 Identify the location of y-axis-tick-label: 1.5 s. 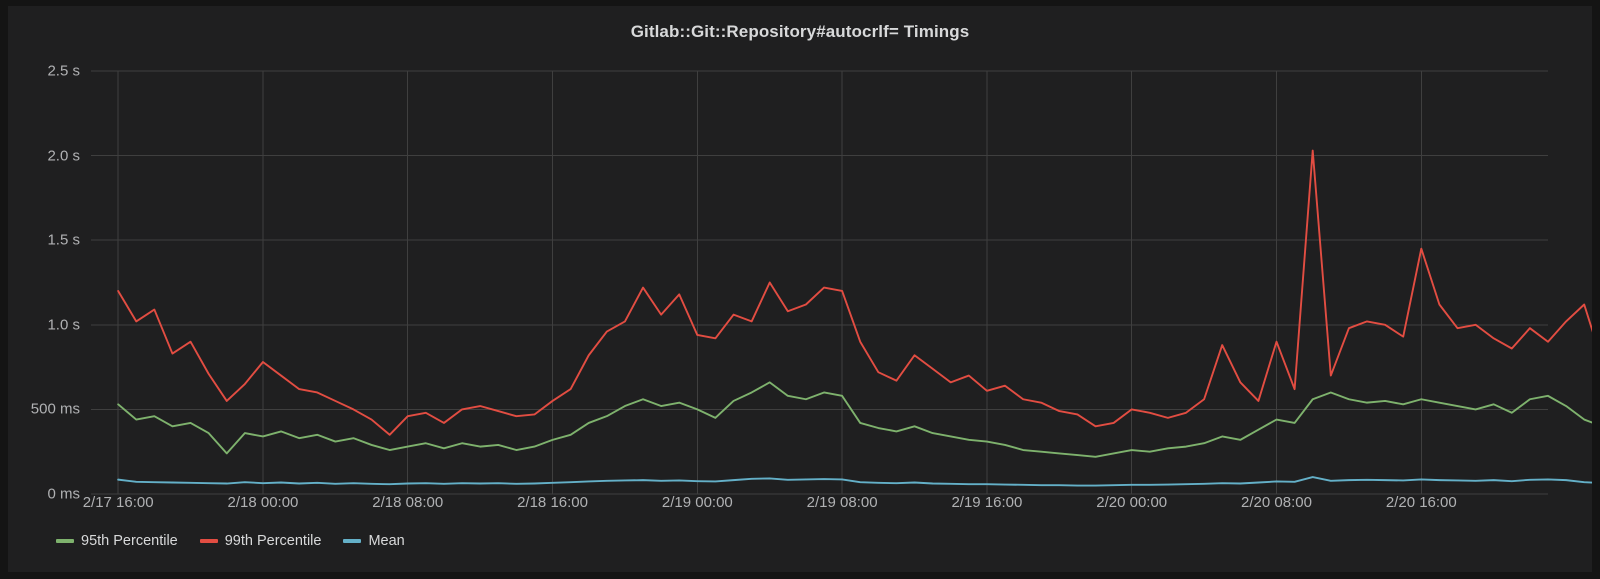
(63, 240).